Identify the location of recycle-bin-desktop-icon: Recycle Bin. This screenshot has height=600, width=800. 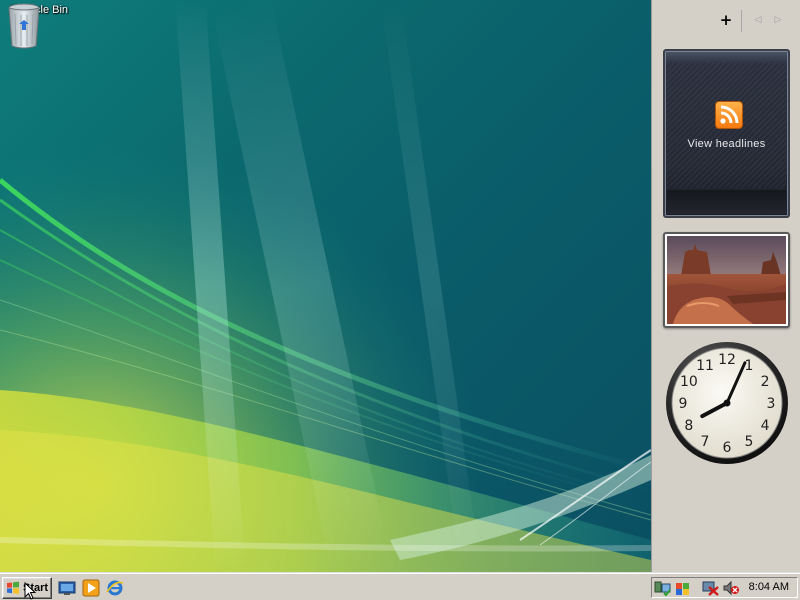
(39, 25).